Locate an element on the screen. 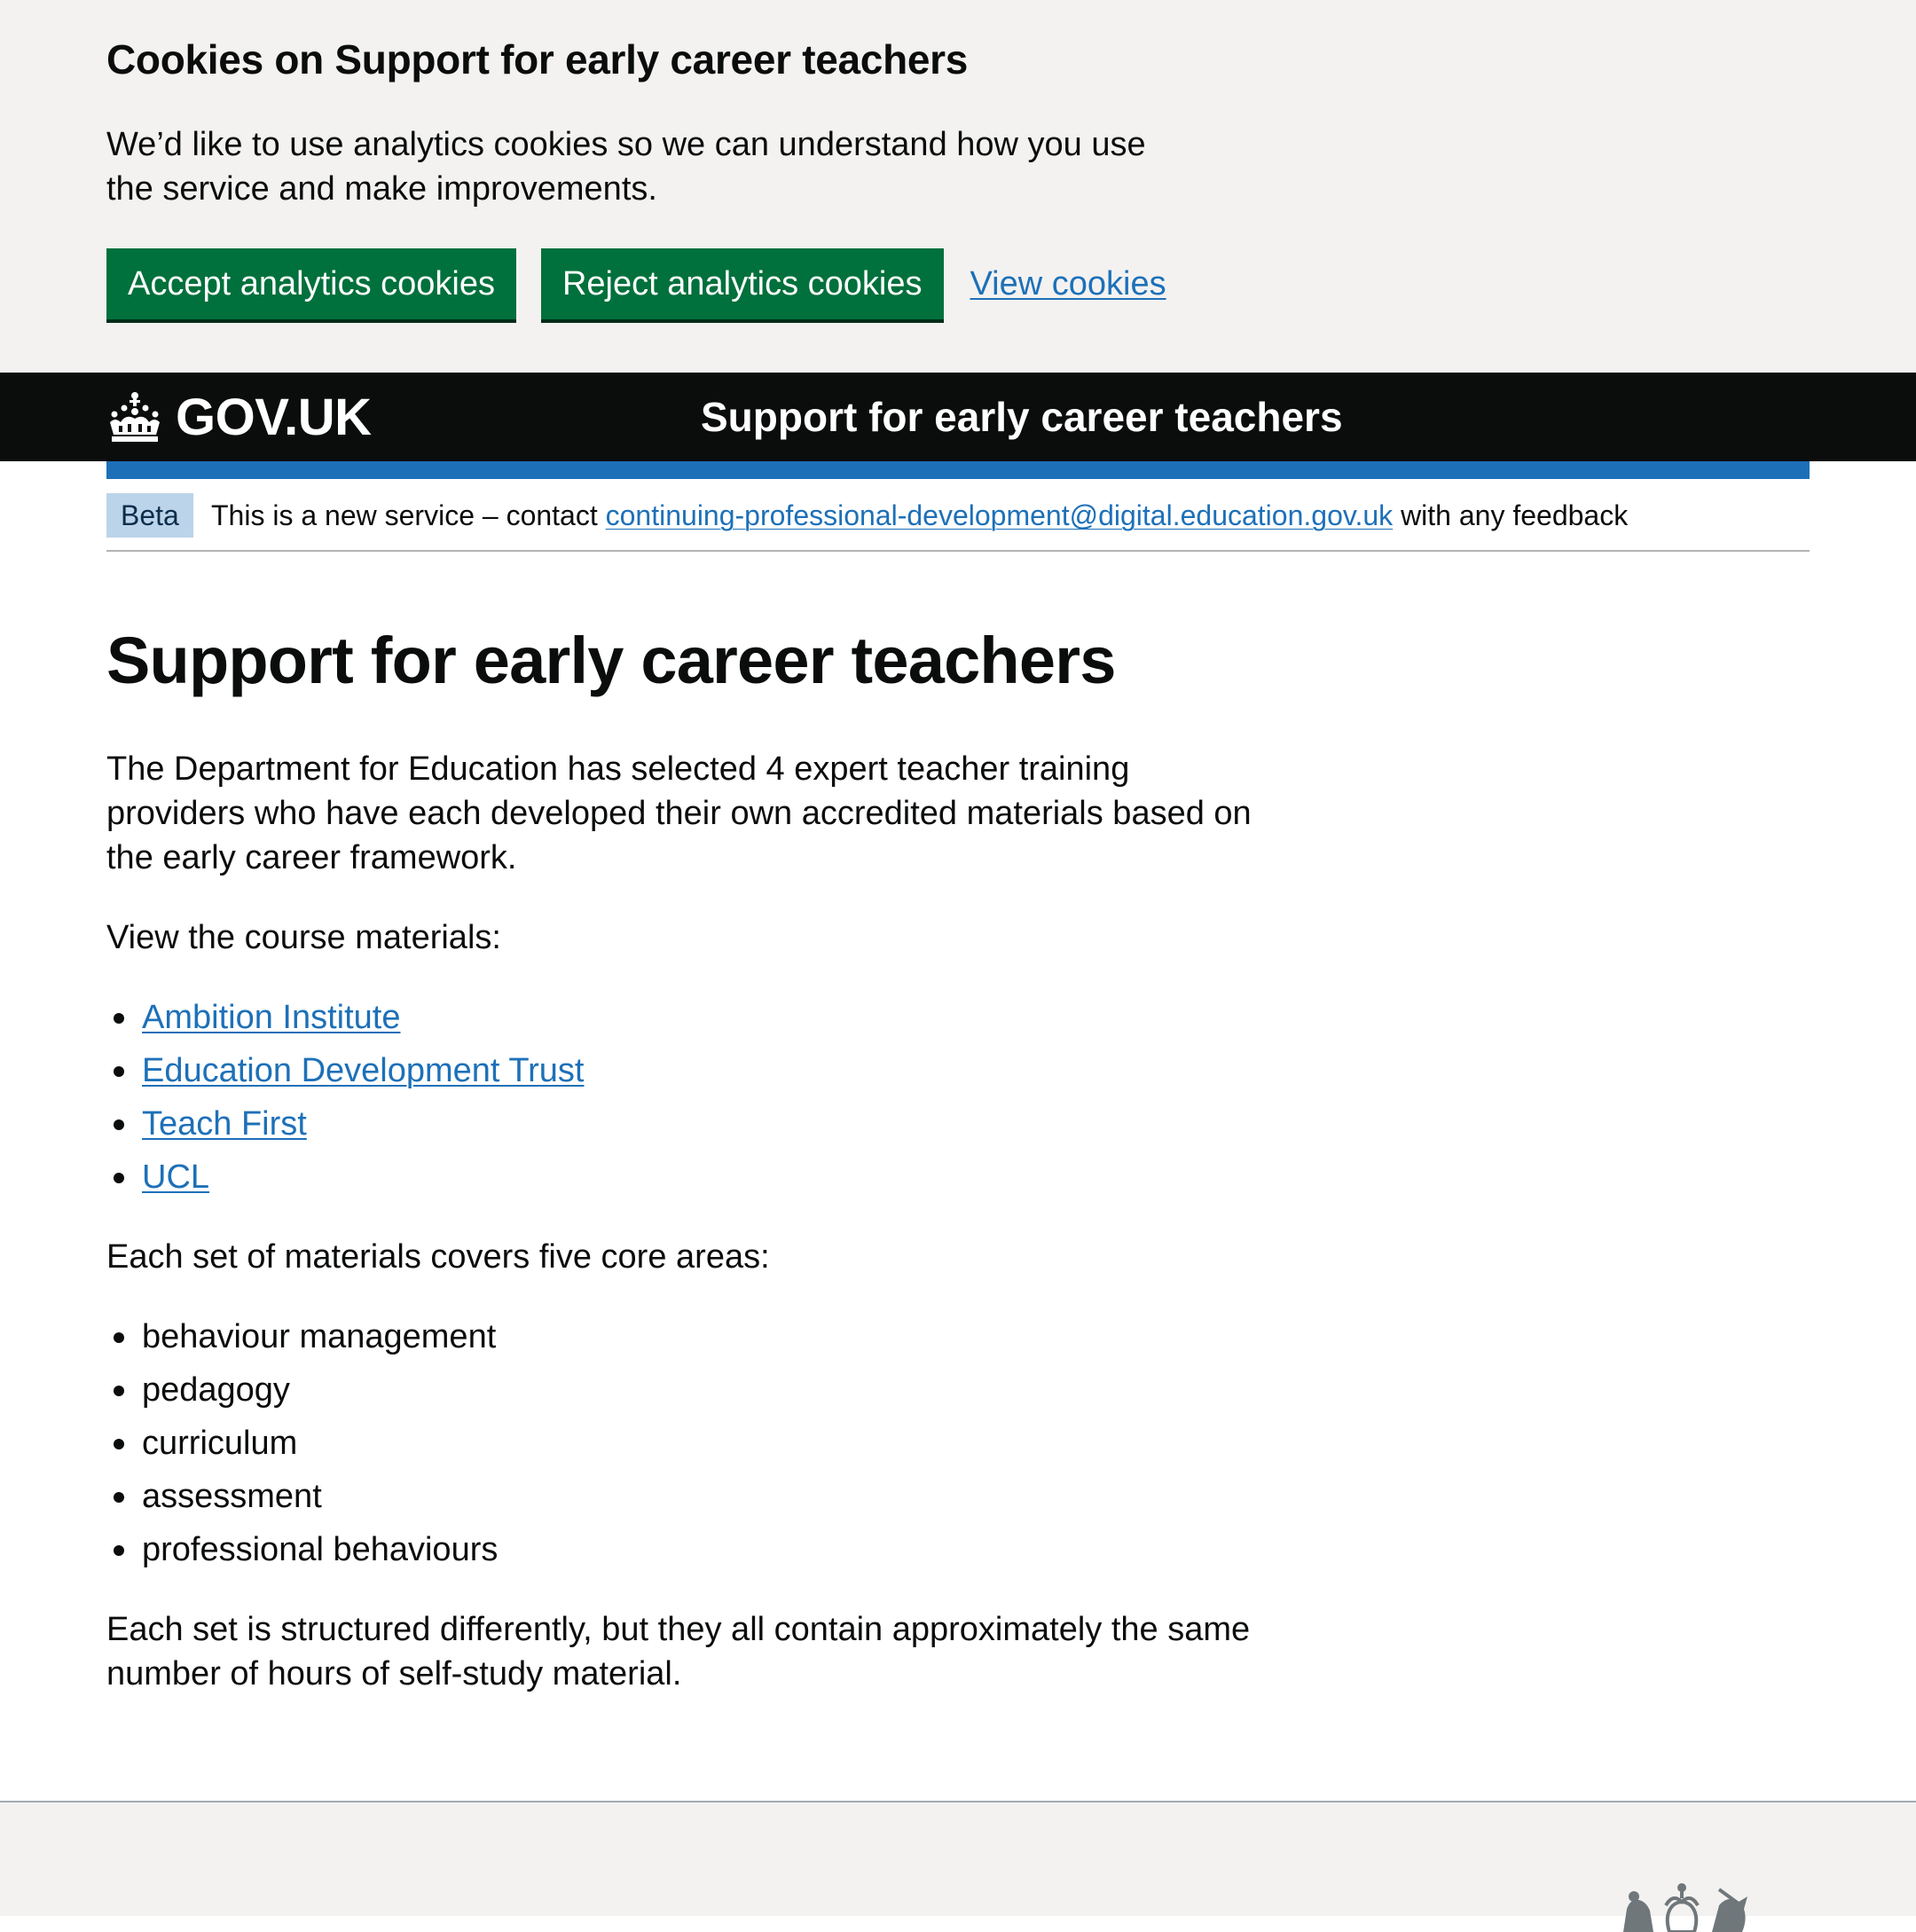 The image size is (1916, 1932). list-item: Ambition Institute is located at coordinates (346, 1021).